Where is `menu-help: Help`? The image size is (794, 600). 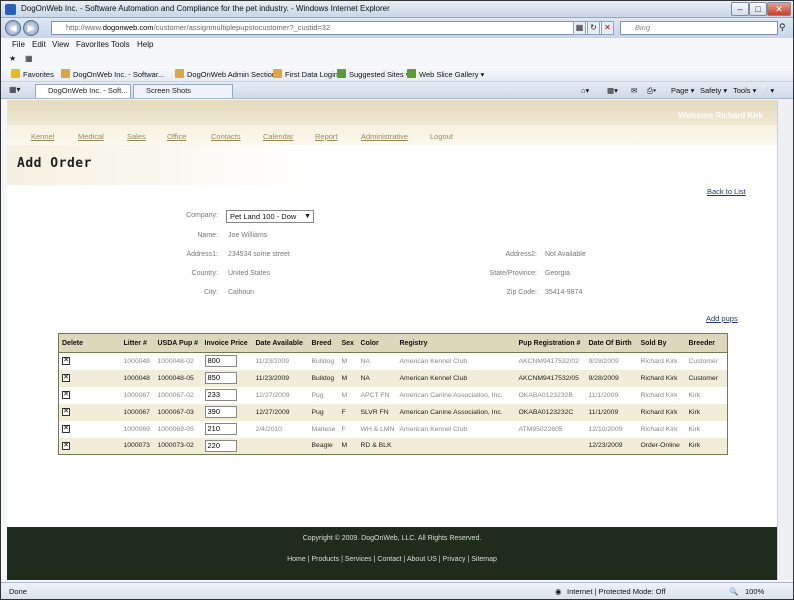 menu-help: Help is located at coordinates (145, 44).